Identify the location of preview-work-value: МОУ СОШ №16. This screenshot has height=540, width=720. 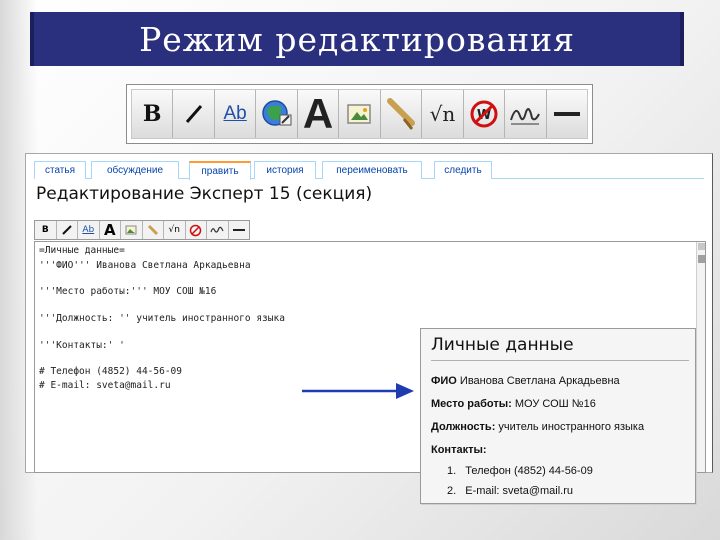
(555, 404).